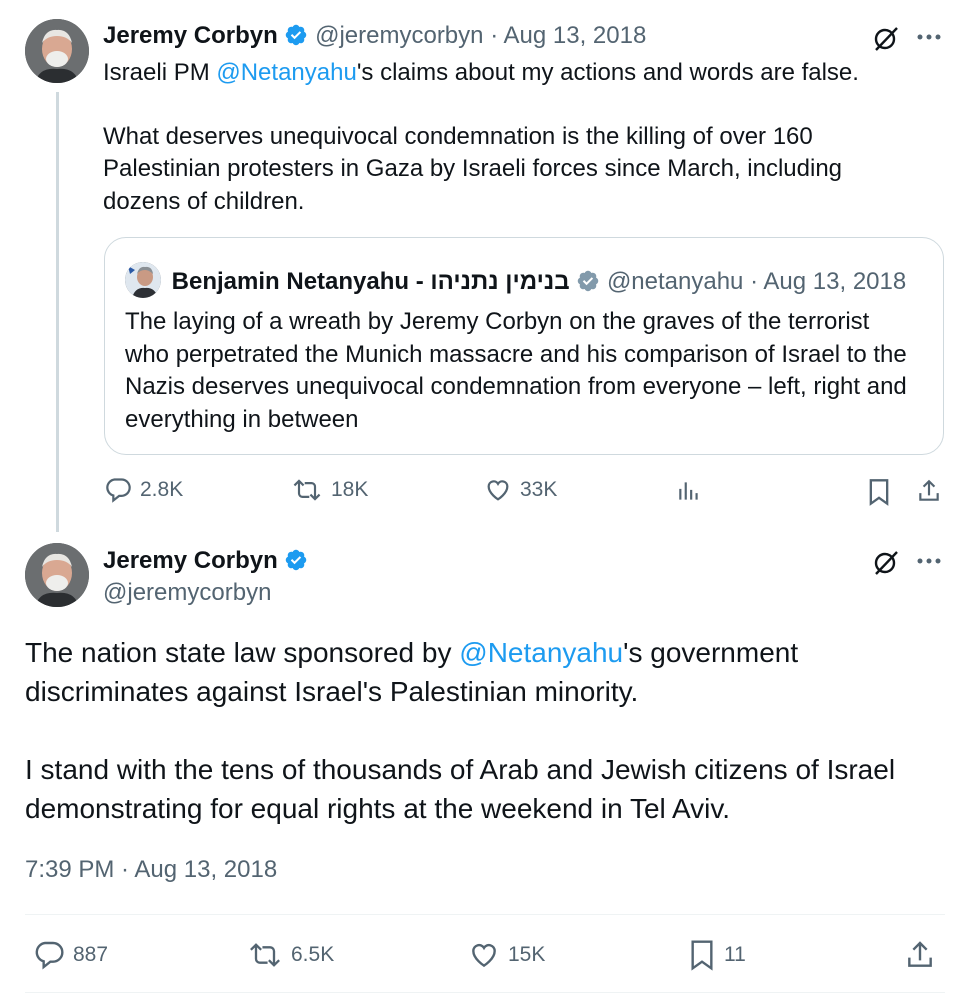  Describe the element at coordinates (70, 955) in the screenshot. I see `reply-button: 887` at that location.